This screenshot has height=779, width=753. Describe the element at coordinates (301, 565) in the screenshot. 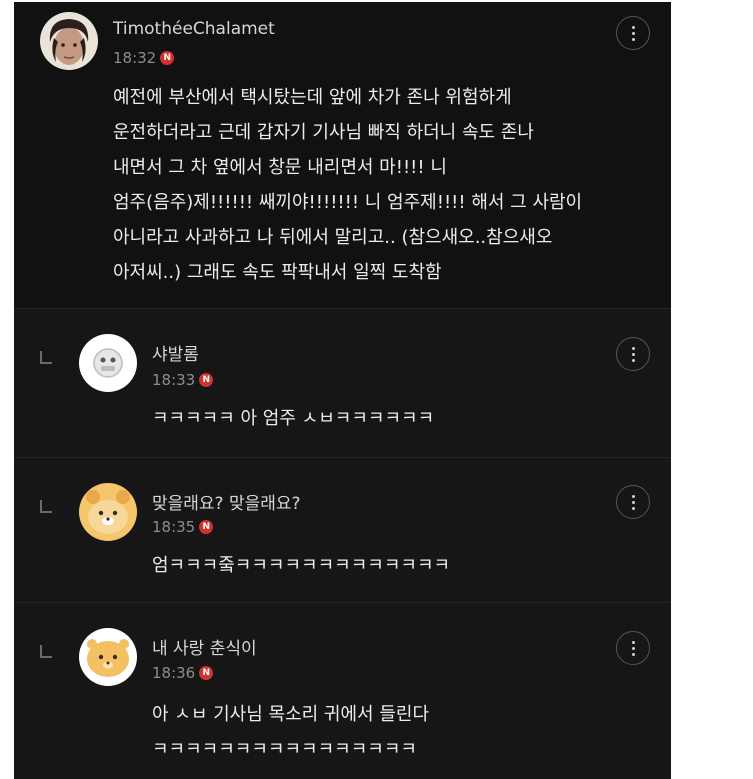

I see `comment-text: 엄ㅋㅋㅋ줔ㅋㅋㅋㅋㅋㅋㅋㅋㅋㅋㅋㅋㅋ` at that location.